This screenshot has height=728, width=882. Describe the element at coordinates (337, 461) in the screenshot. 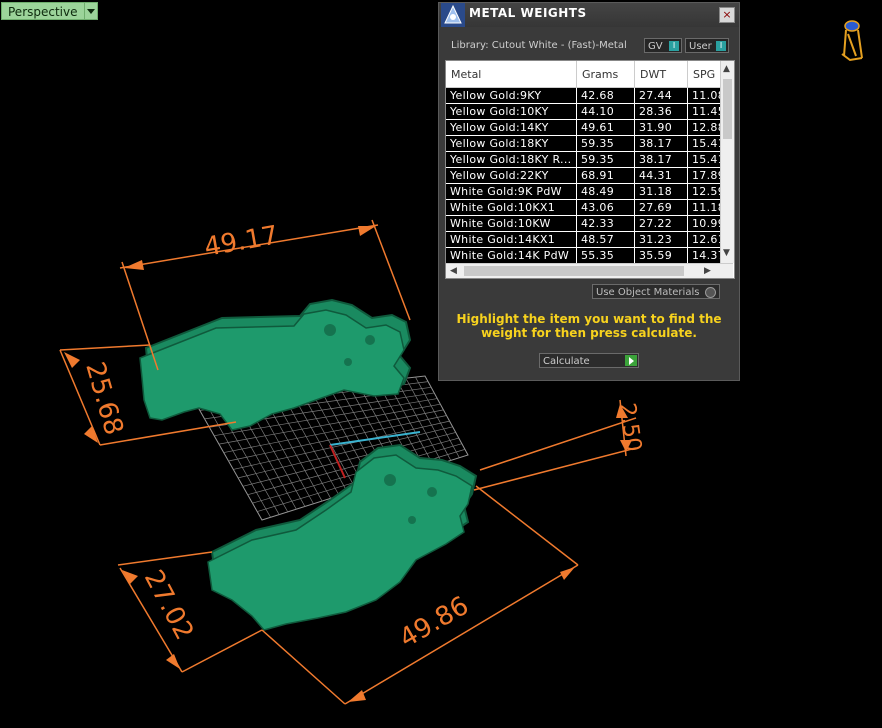

I see `y-axis-line` at that location.